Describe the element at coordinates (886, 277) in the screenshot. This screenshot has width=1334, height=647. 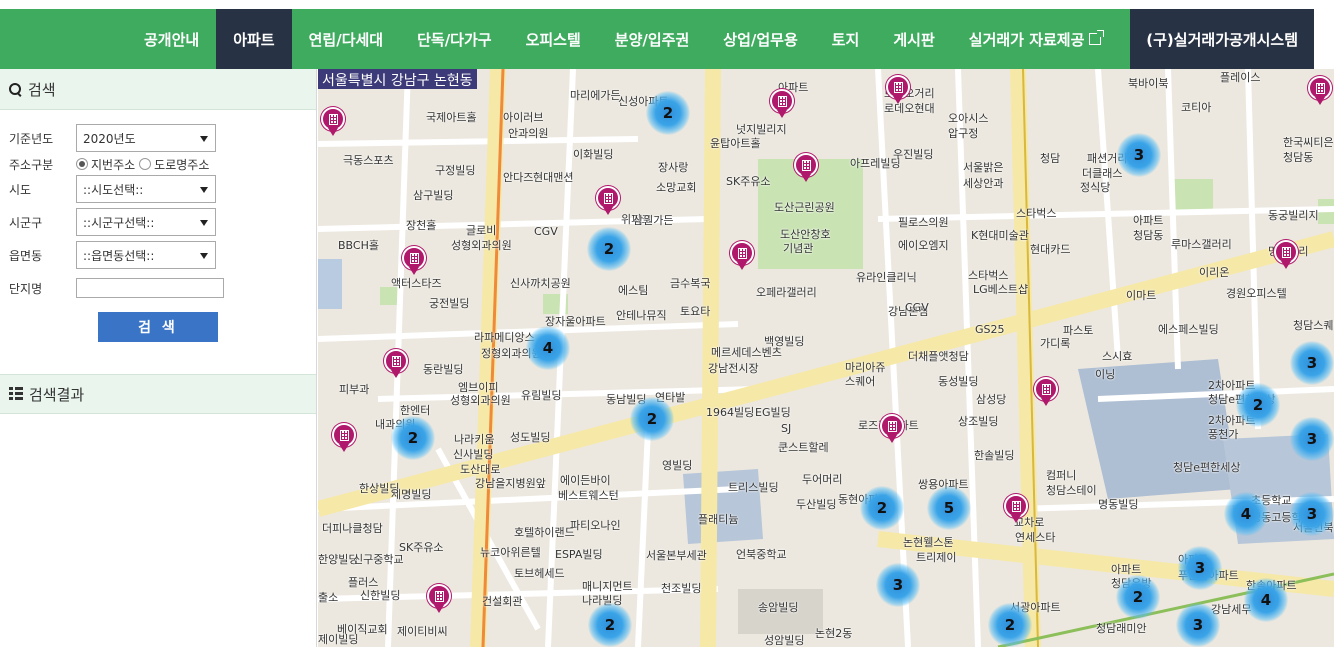
I see `map-poi-label: 유라인클리닉` at that location.